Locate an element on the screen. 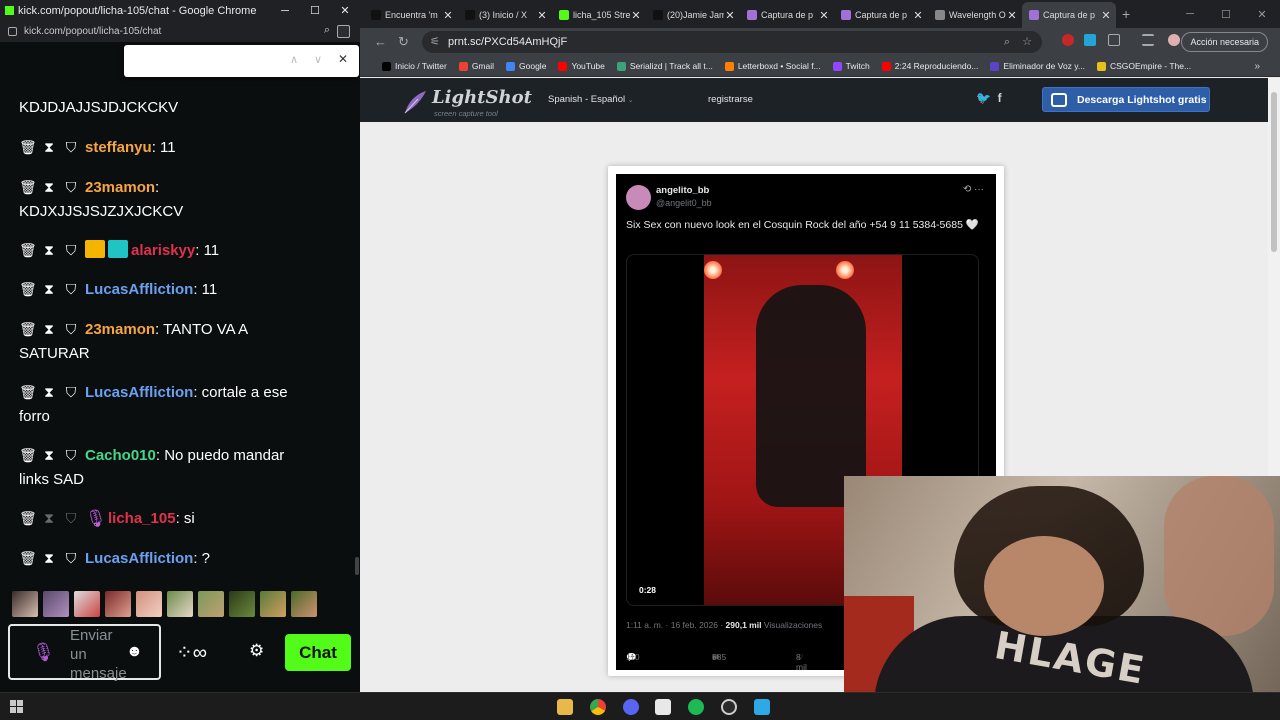 The height and width of the screenshot is (720, 1280). discord-icon is located at coordinates (631, 707).